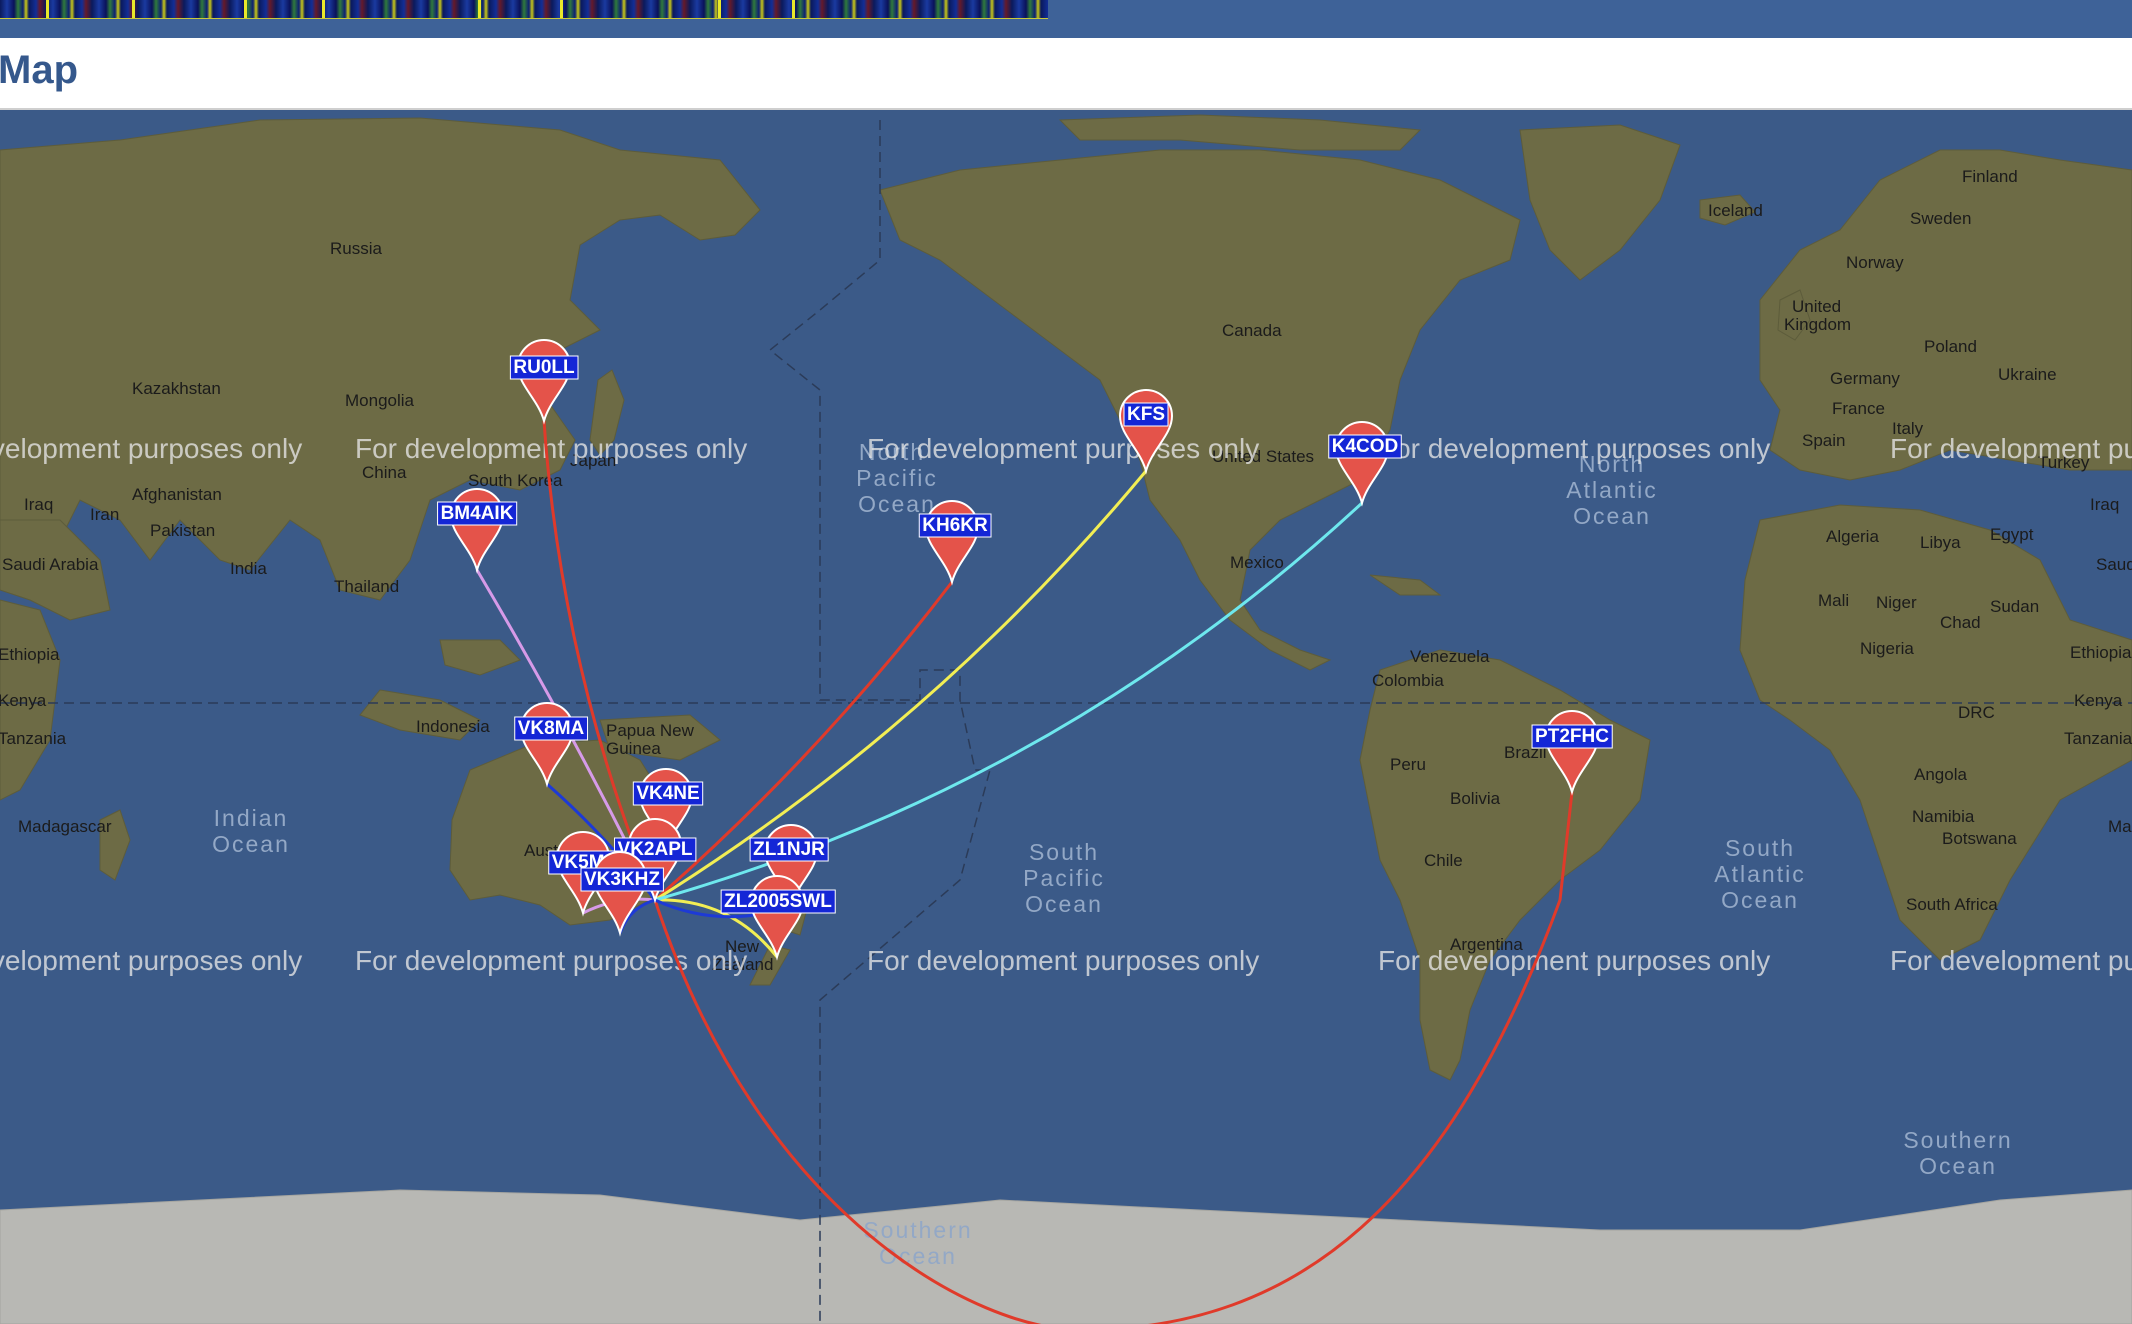 This screenshot has height=1324, width=2132. I want to click on svg-text: Indian, so click(251, 818).